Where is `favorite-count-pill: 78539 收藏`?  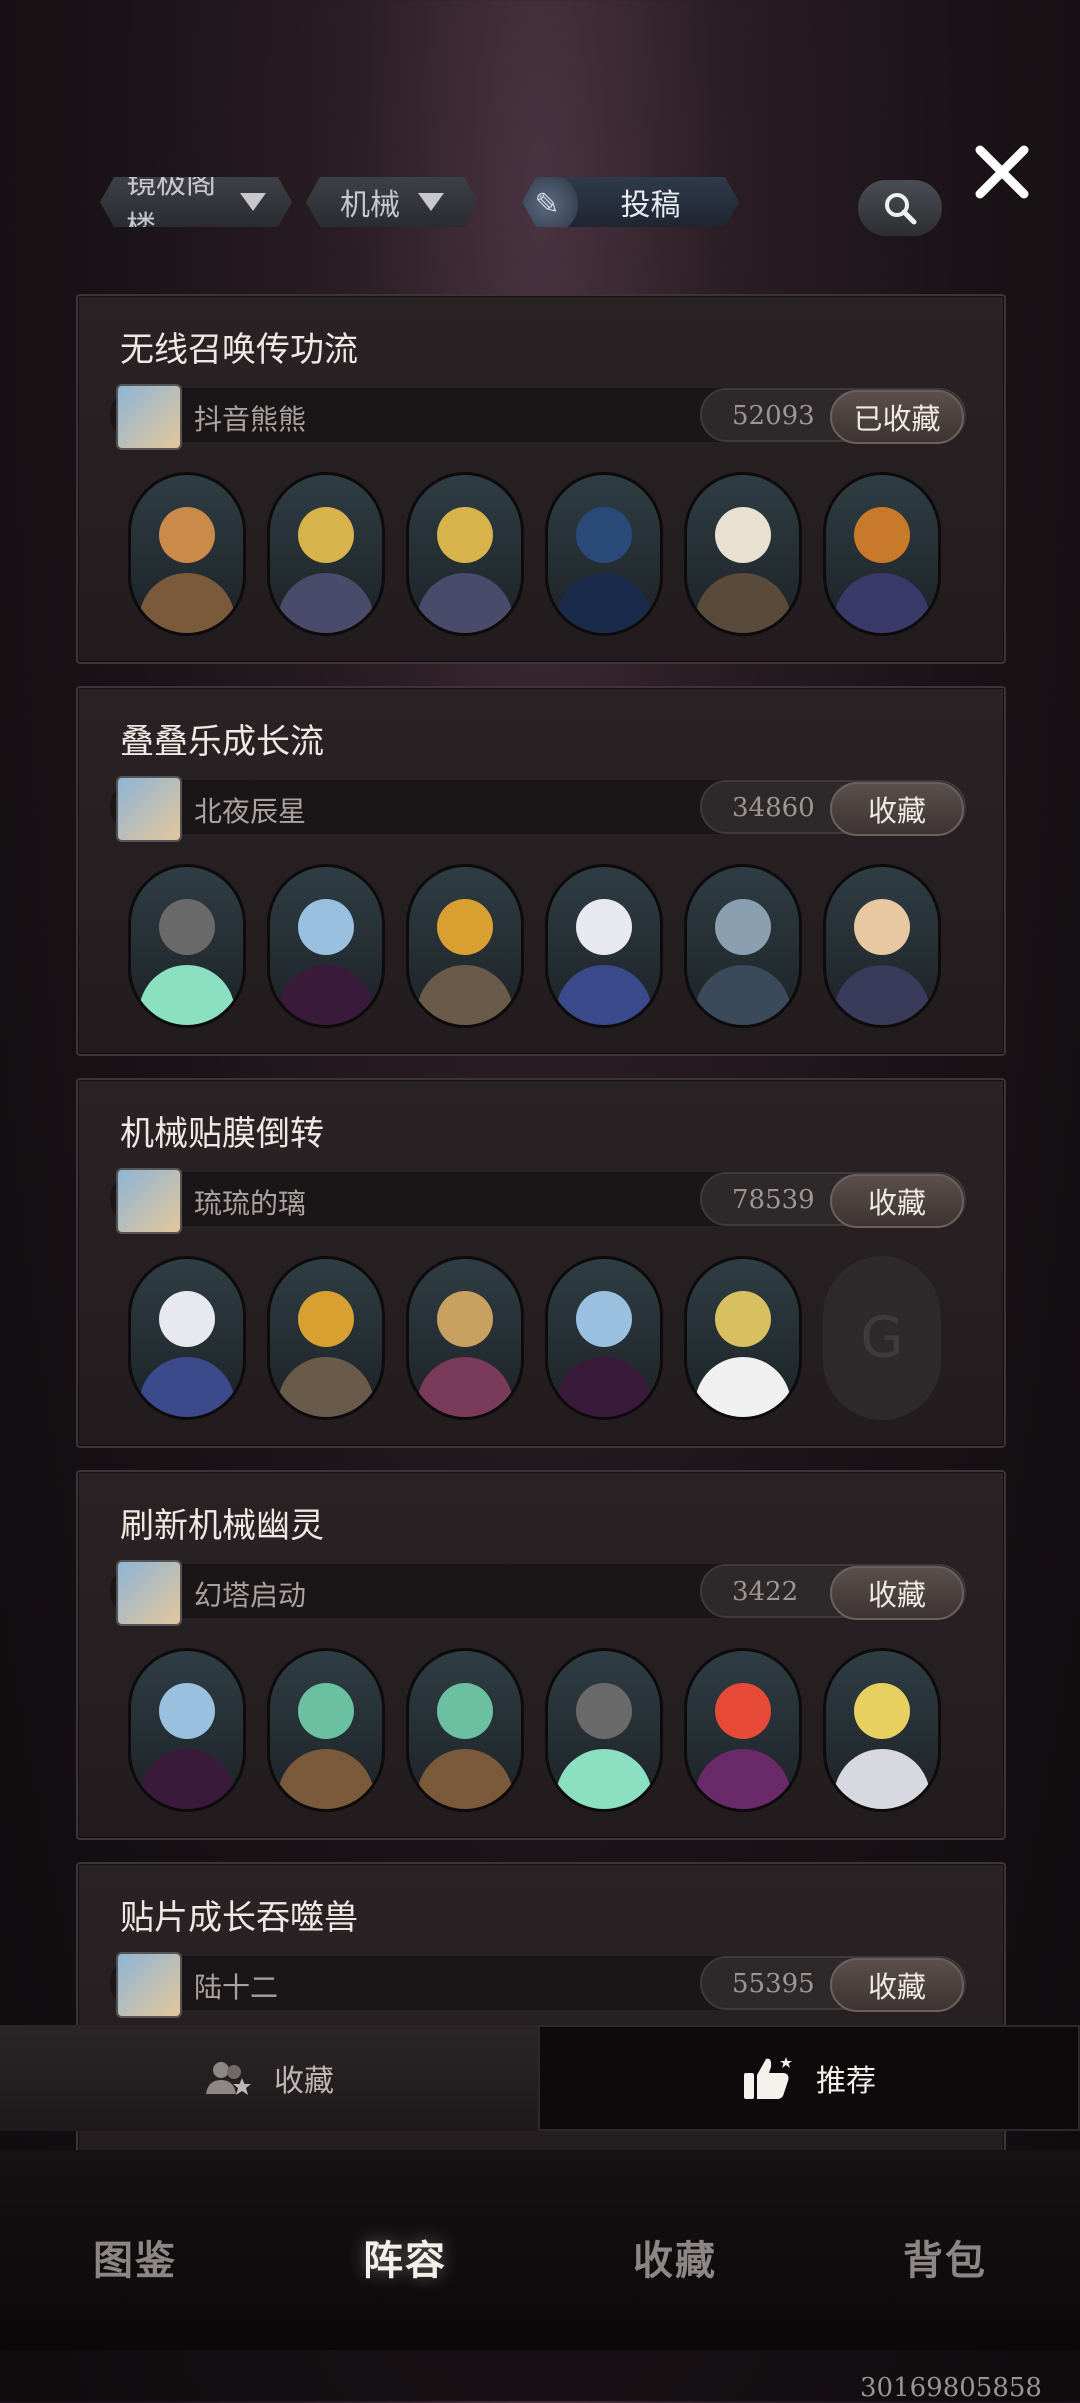
favorite-count-pill: 78539 收藏 is located at coordinates (833, 1200).